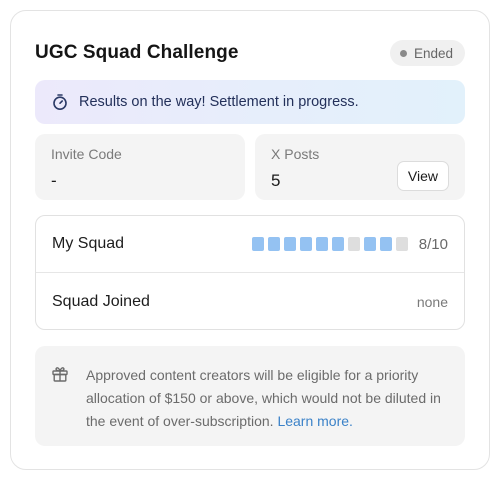 This screenshot has width=497, height=477. I want to click on my-squad-row: My Squad 8/10, so click(250, 244).